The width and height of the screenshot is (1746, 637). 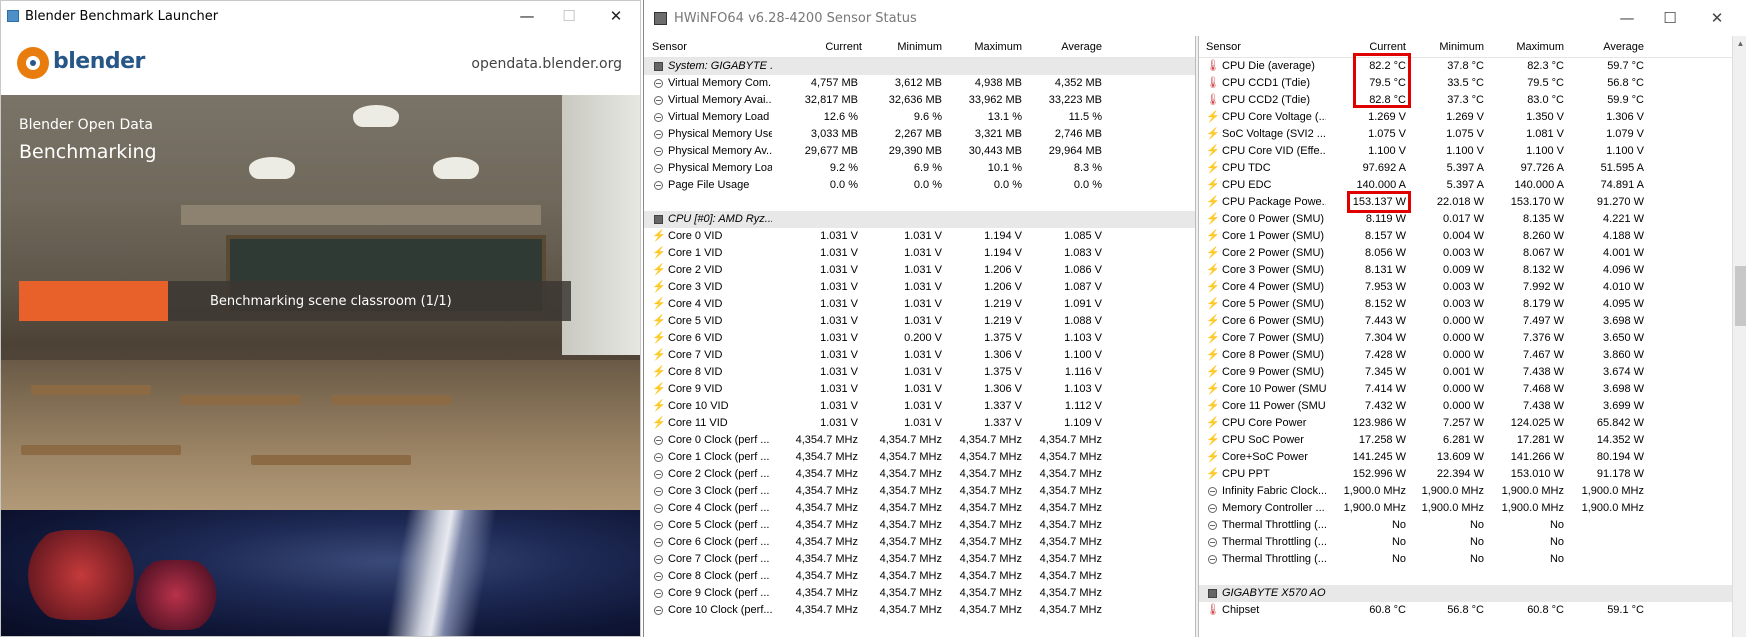 I want to click on sensor-avg-value: 1.091 V, so click(x=1083, y=304).